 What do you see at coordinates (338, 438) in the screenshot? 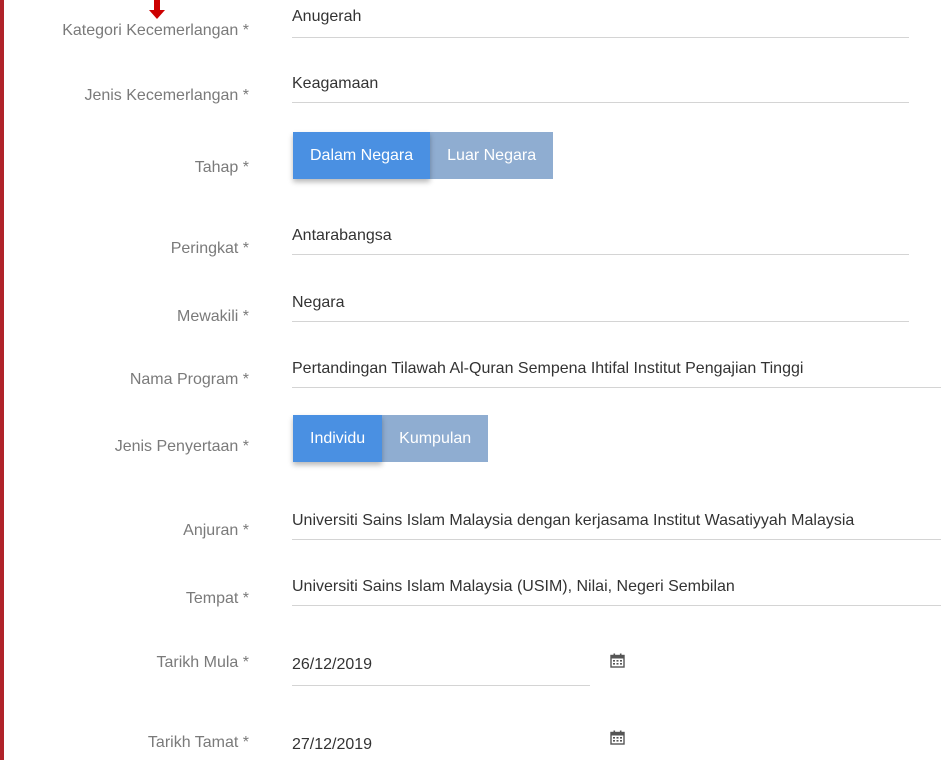
I see `penyertaan-individu-button: Individu` at bounding box center [338, 438].